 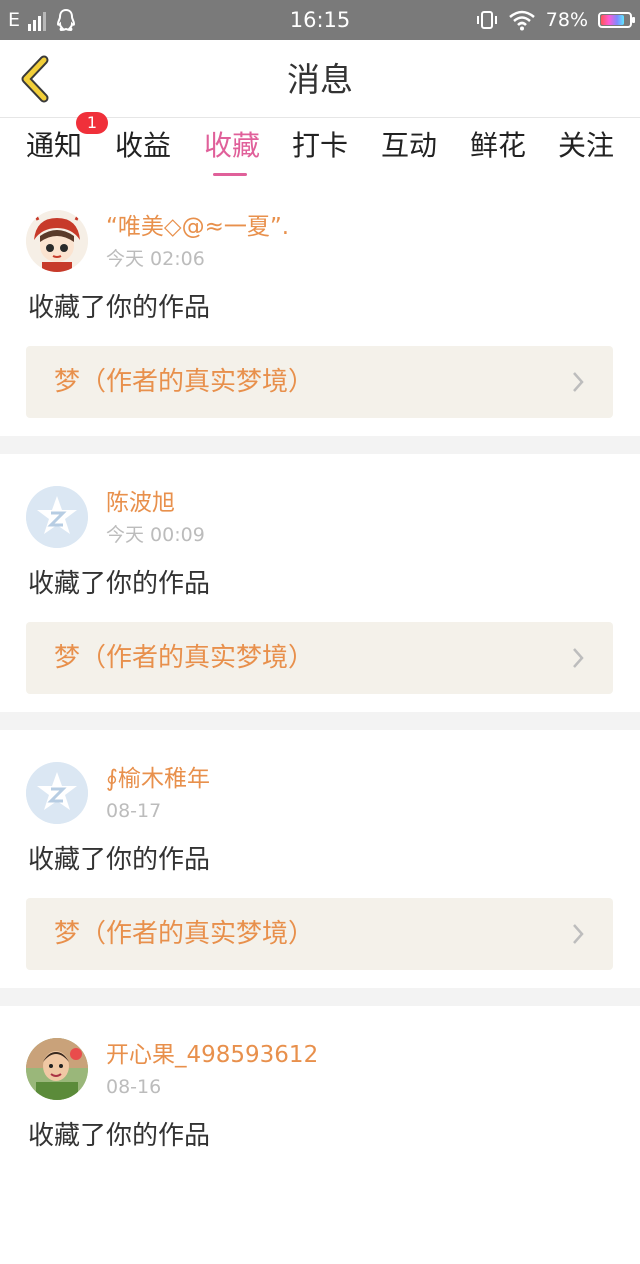 What do you see at coordinates (155, 535) in the screenshot?
I see `timestamp: 今天 00:09` at bounding box center [155, 535].